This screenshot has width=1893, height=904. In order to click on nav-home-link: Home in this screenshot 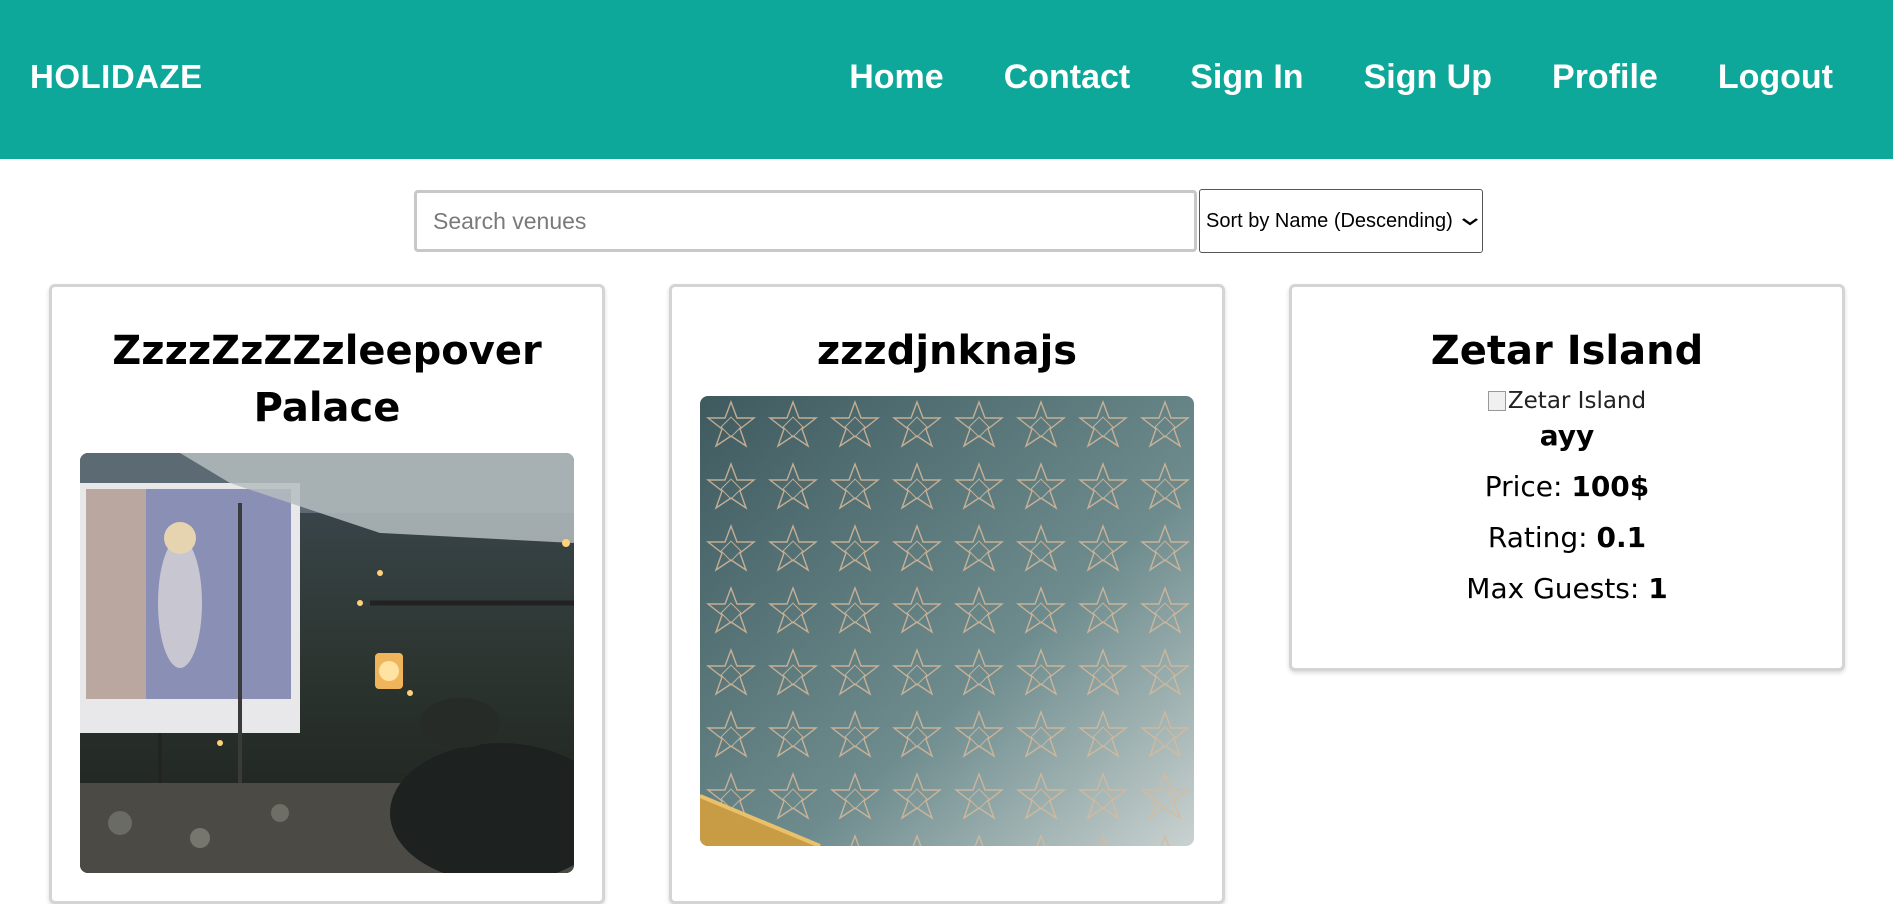, I will do `click(896, 77)`.